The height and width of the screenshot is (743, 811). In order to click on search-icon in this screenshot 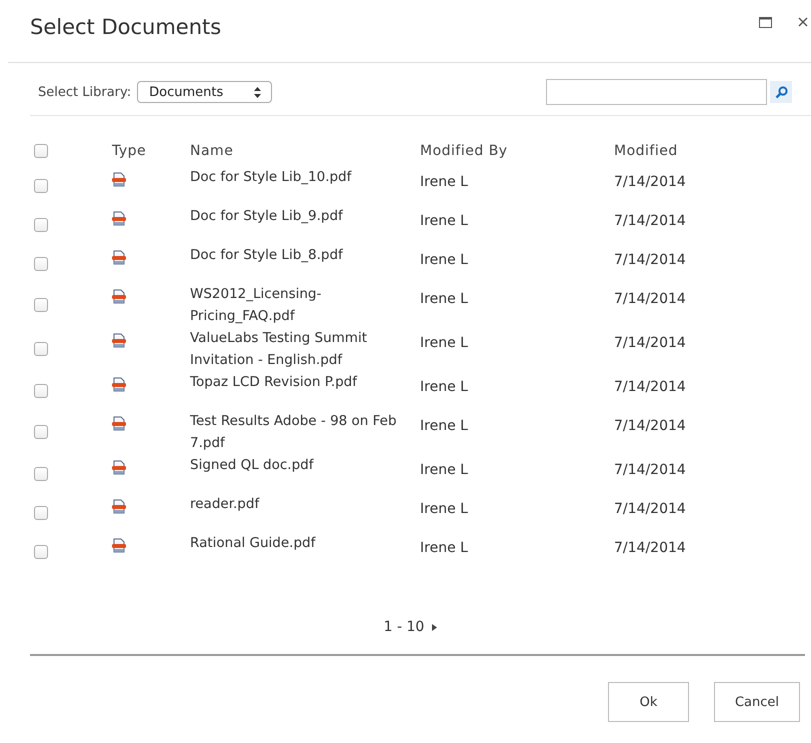, I will do `click(781, 92)`.